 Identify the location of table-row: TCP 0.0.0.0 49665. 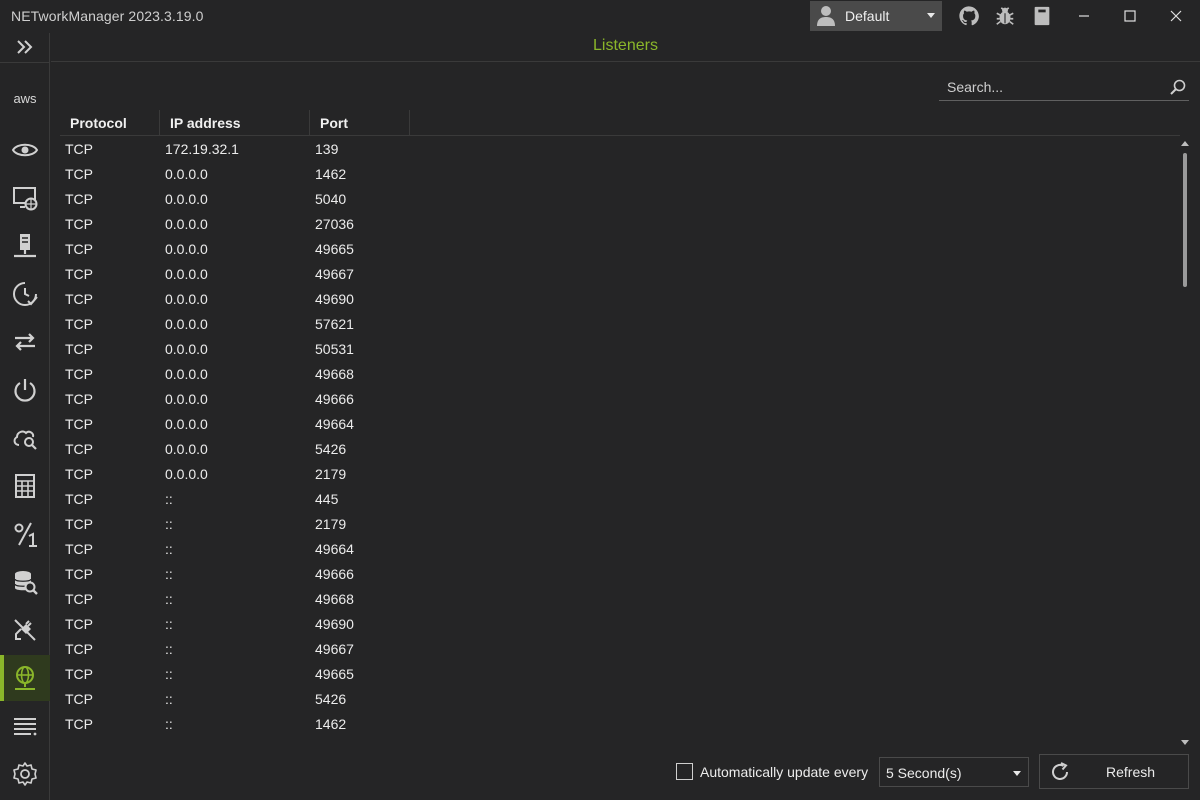
(620, 248).